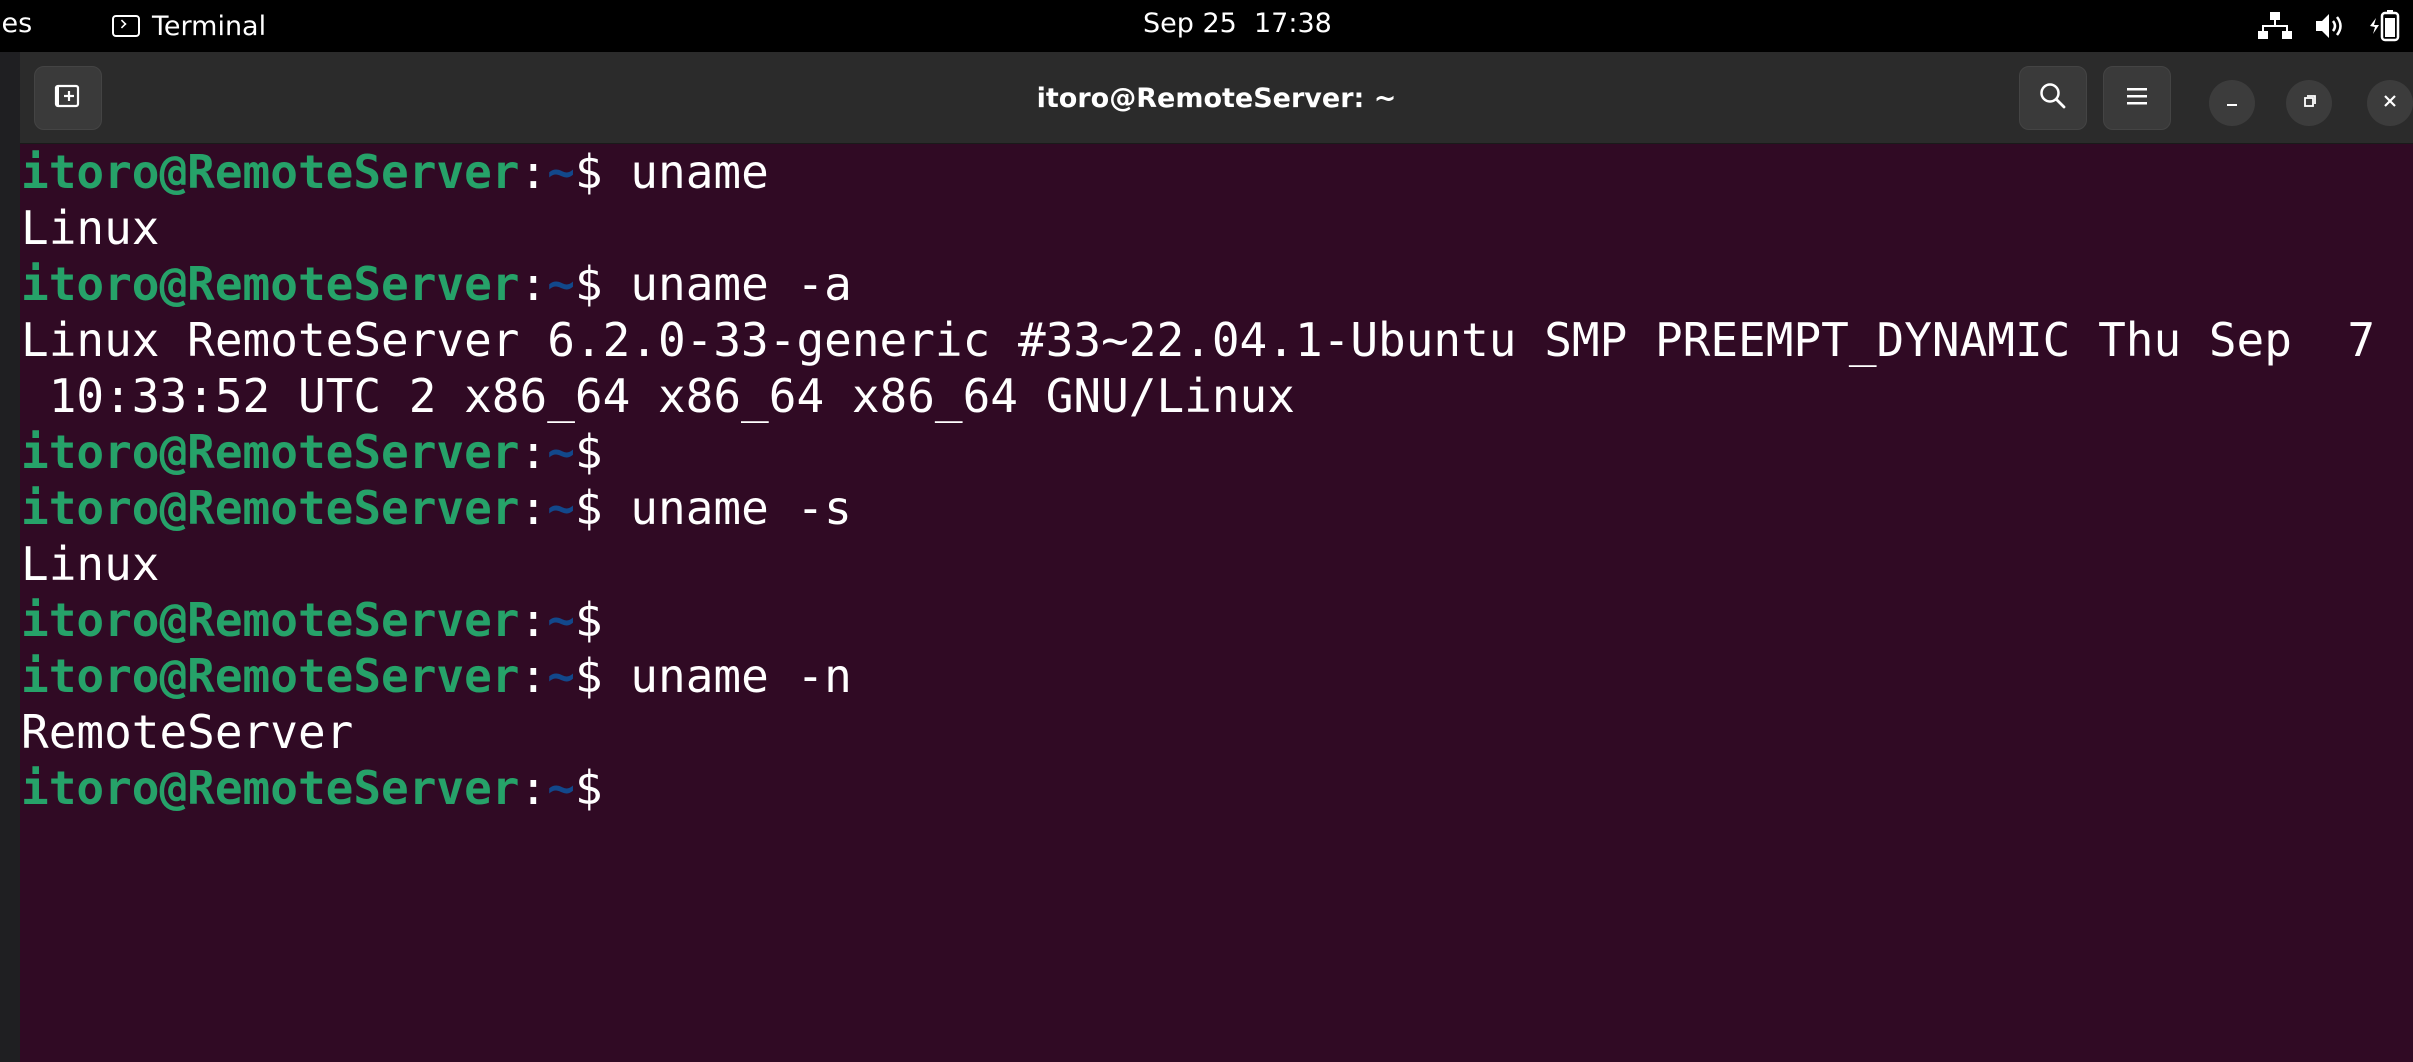  What do you see at coordinates (187, 732) in the screenshot?
I see `output-line: RemoteServer` at bounding box center [187, 732].